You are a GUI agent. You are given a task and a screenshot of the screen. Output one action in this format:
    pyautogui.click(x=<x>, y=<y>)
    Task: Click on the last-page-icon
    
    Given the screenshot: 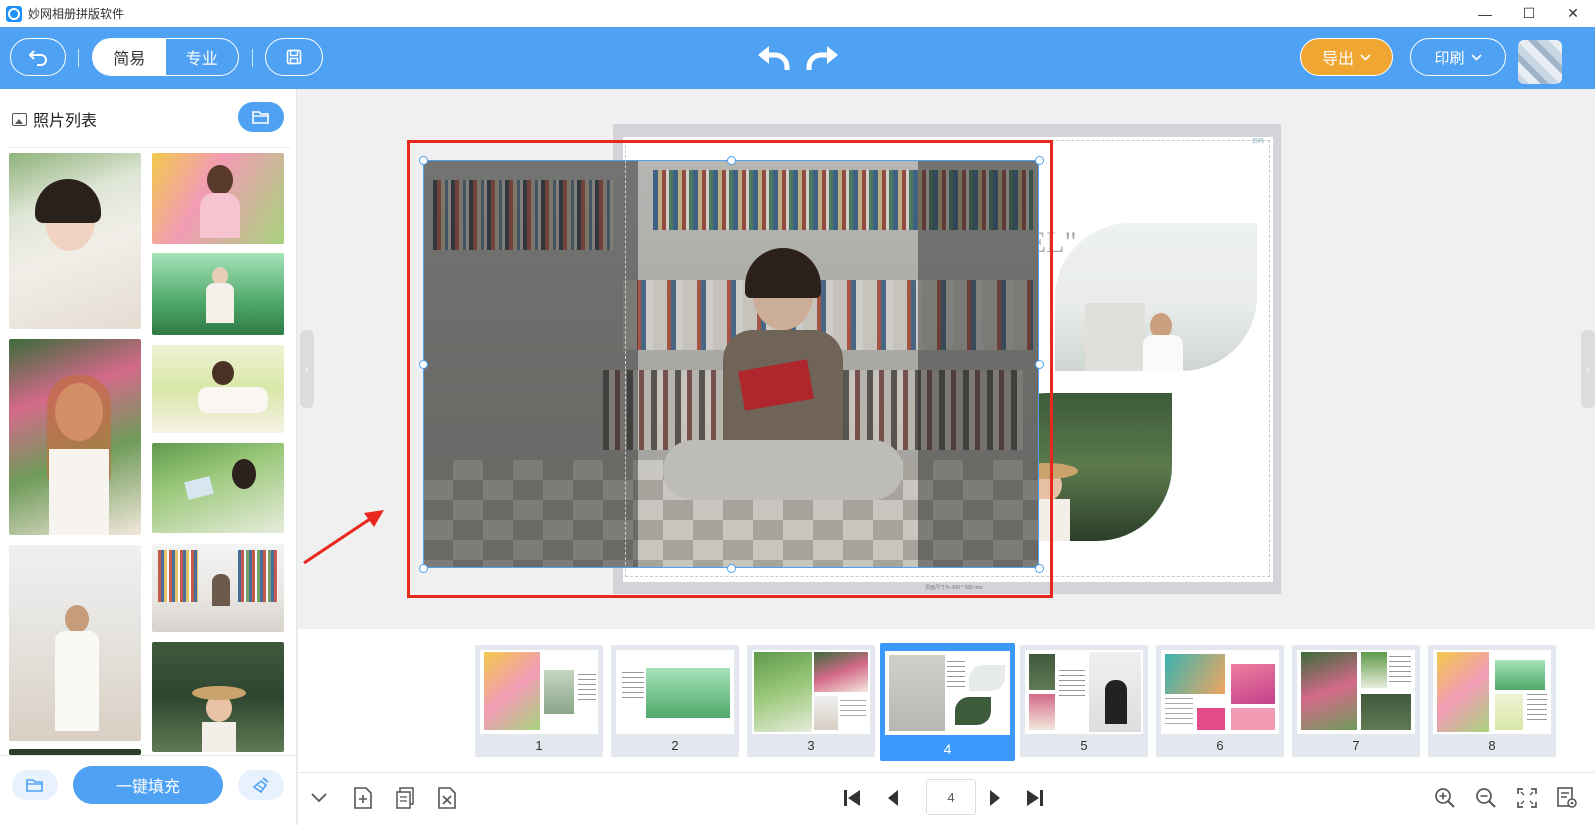 What is the action you would take?
    pyautogui.click(x=1035, y=798)
    